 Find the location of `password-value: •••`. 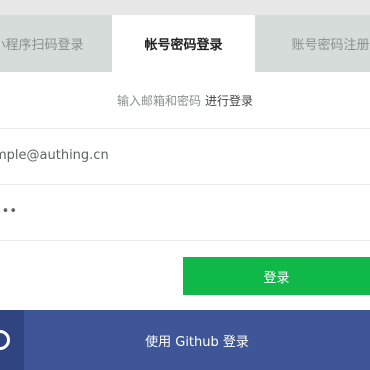

password-value: ••• is located at coordinates (9, 211).